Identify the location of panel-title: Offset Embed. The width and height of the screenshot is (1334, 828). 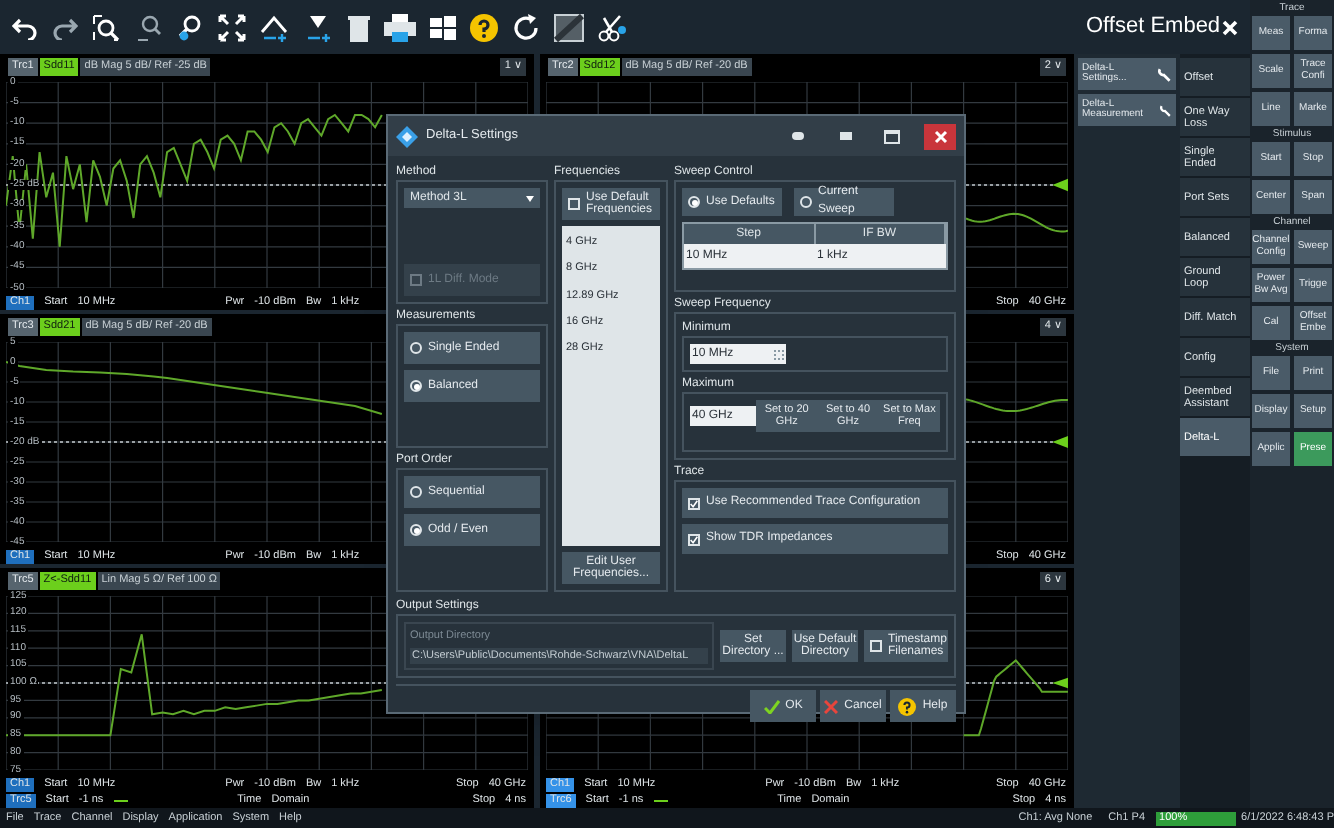
(1153, 27).